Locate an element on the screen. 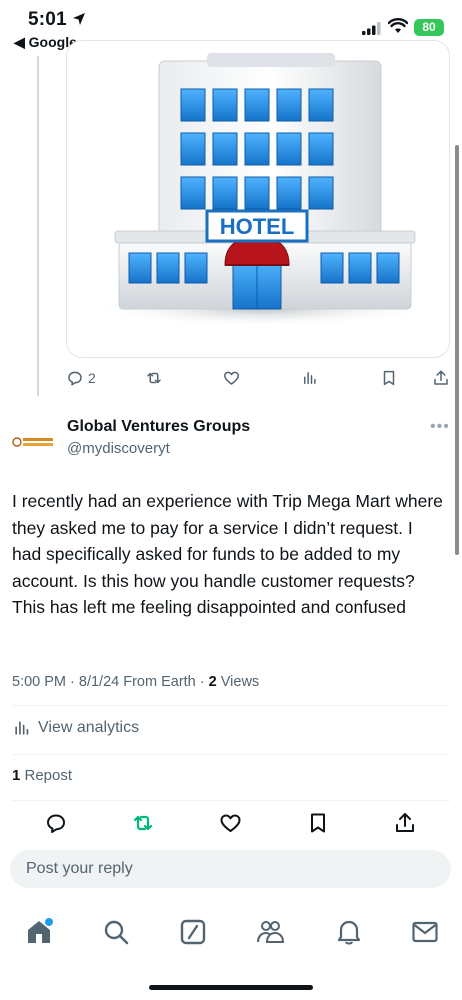  battery-indicator: 80 is located at coordinates (429, 27).